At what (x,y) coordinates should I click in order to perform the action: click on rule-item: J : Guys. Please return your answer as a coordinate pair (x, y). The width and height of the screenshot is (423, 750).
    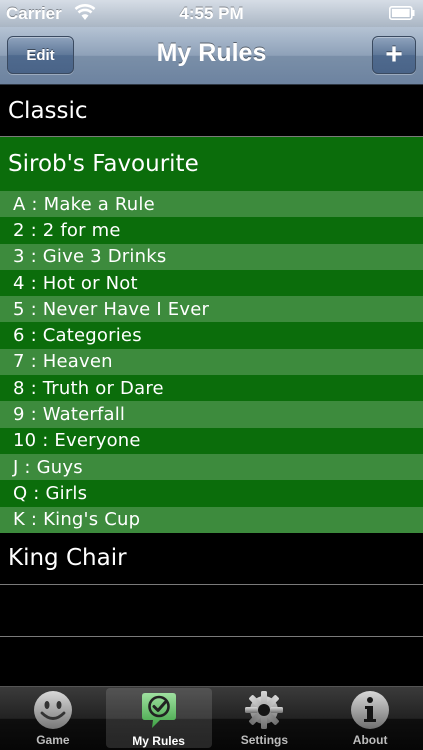
    Looking at the image, I should click on (211, 467).